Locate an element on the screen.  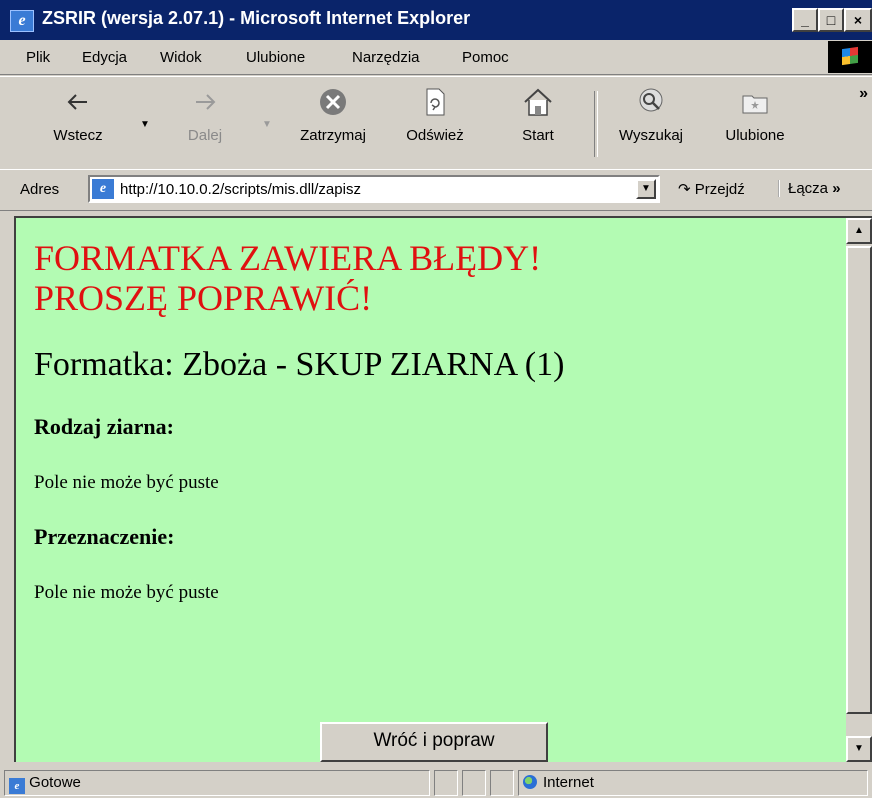
back-and-fix-button: Wróć i popraw is located at coordinates (434, 742).